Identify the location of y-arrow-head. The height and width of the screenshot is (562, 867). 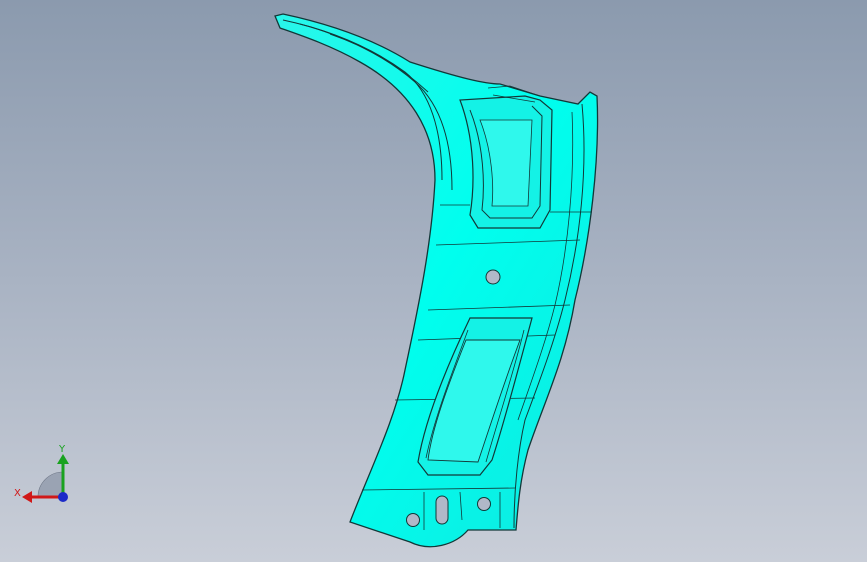
(63, 459).